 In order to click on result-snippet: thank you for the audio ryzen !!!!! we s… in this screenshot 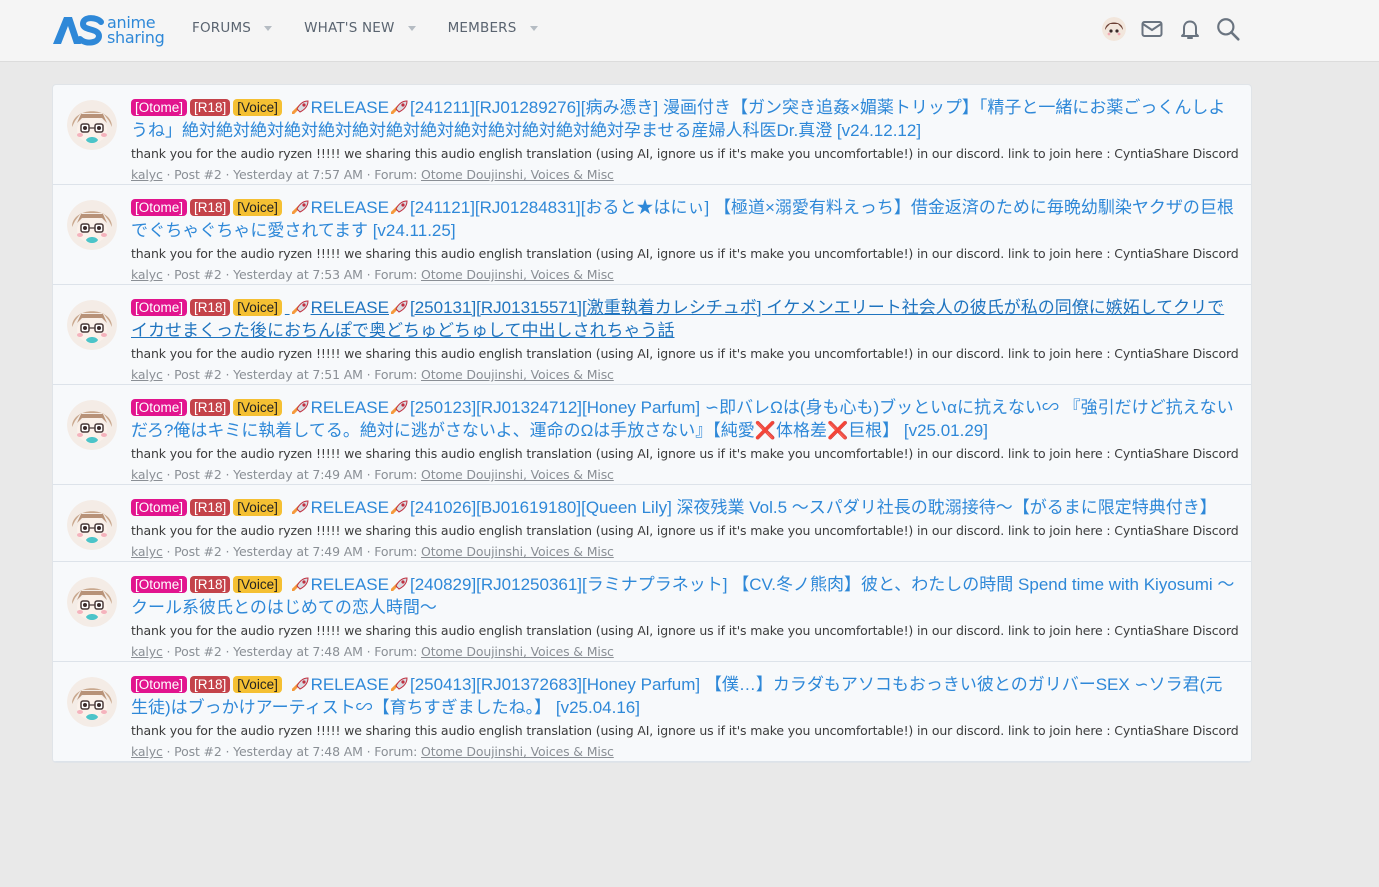, I will do `click(685, 253)`.